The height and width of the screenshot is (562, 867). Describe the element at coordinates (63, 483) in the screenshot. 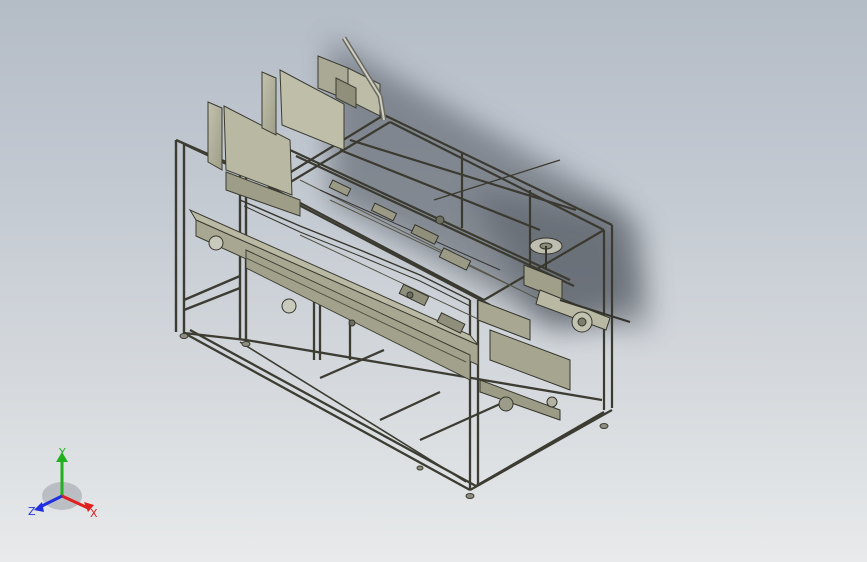

I see `view-triad: Y X Z` at that location.